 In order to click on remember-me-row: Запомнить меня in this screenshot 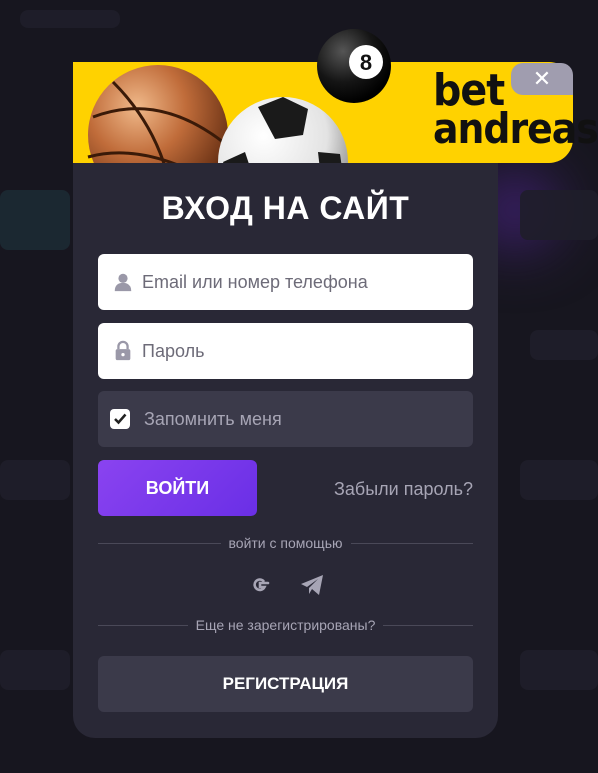, I will do `click(285, 419)`.